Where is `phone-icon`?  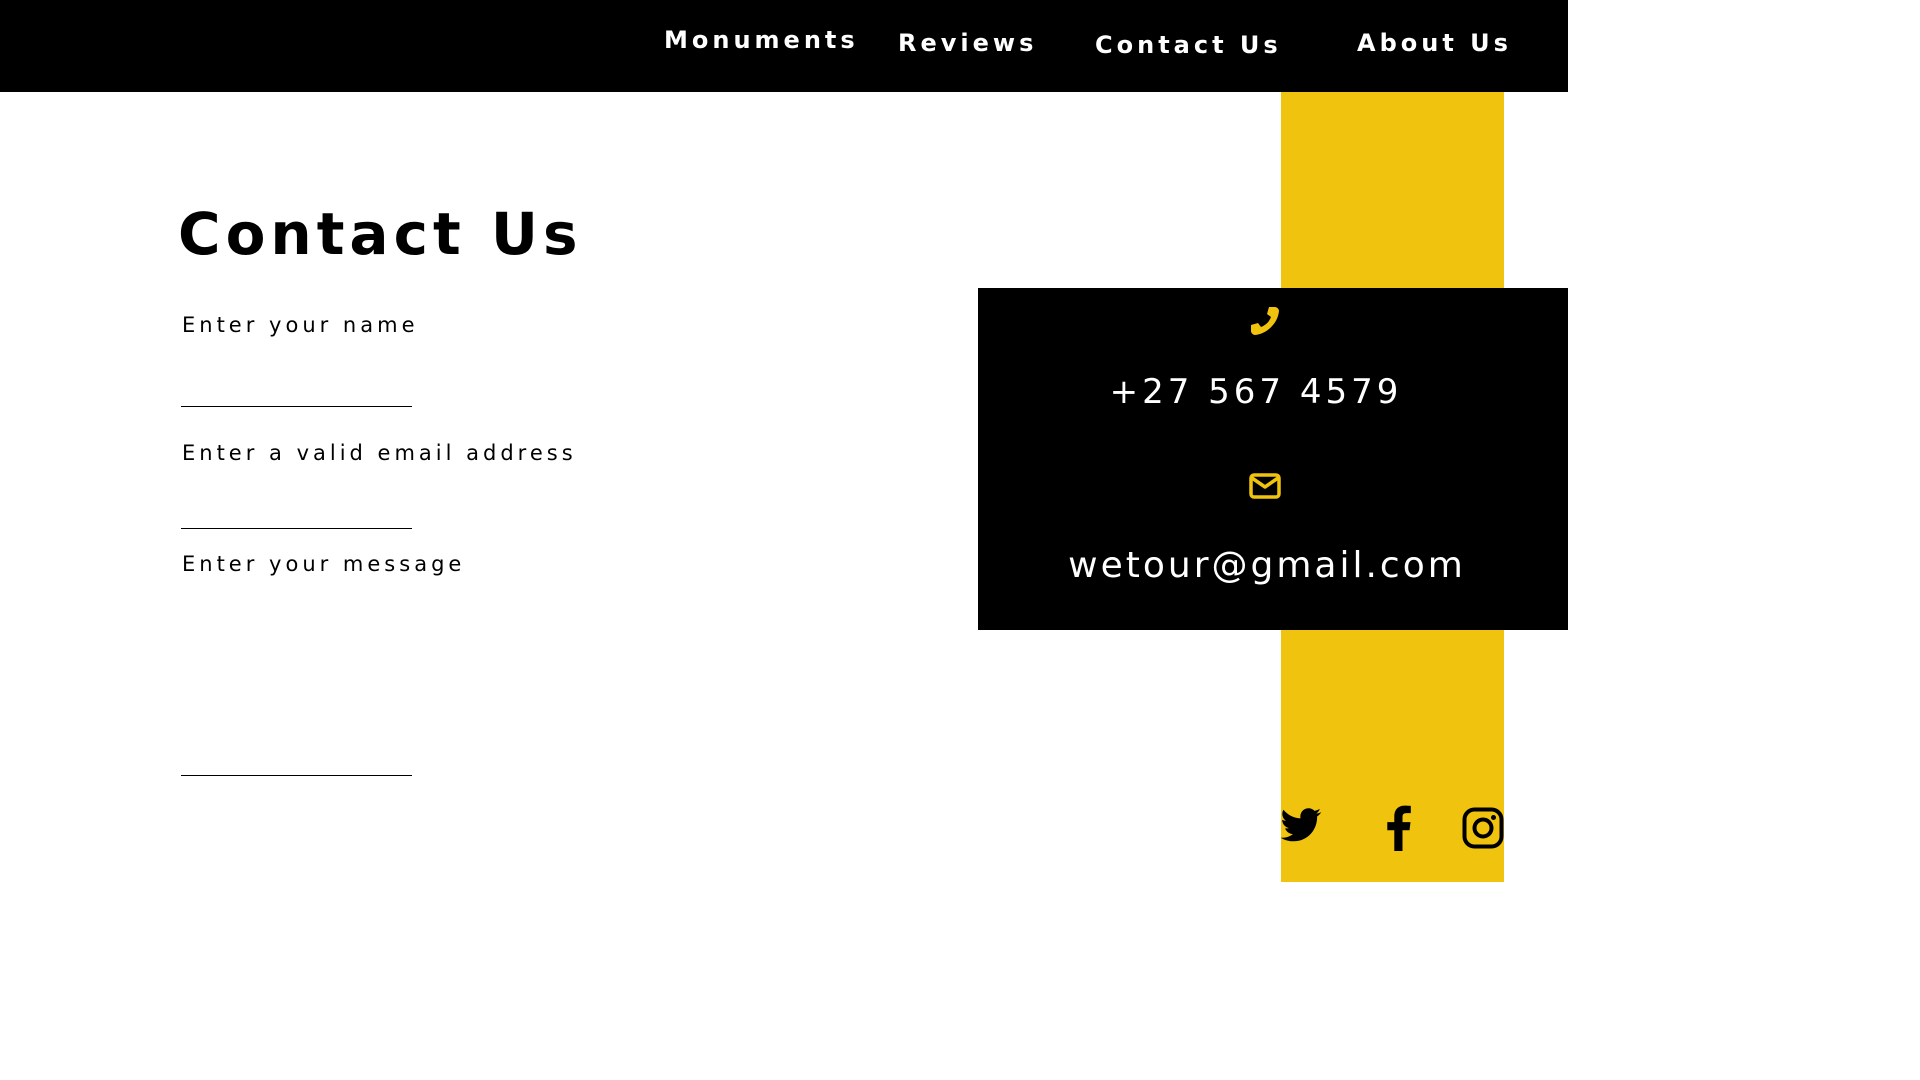
phone-icon is located at coordinates (1265, 321).